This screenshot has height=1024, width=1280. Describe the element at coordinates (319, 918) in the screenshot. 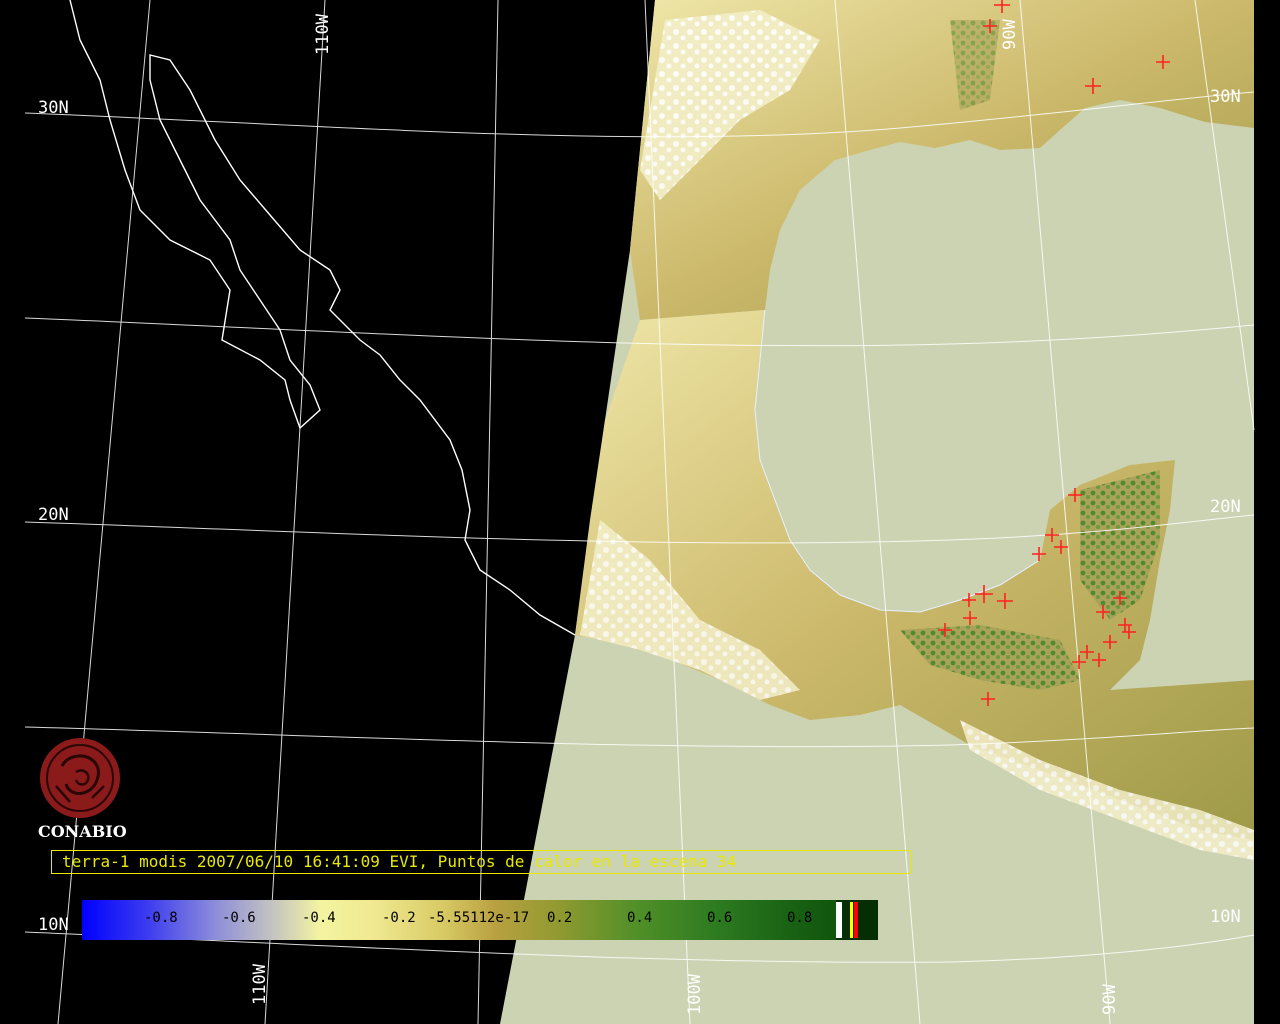

I see `colorbar-tick-label: -0.4` at that location.